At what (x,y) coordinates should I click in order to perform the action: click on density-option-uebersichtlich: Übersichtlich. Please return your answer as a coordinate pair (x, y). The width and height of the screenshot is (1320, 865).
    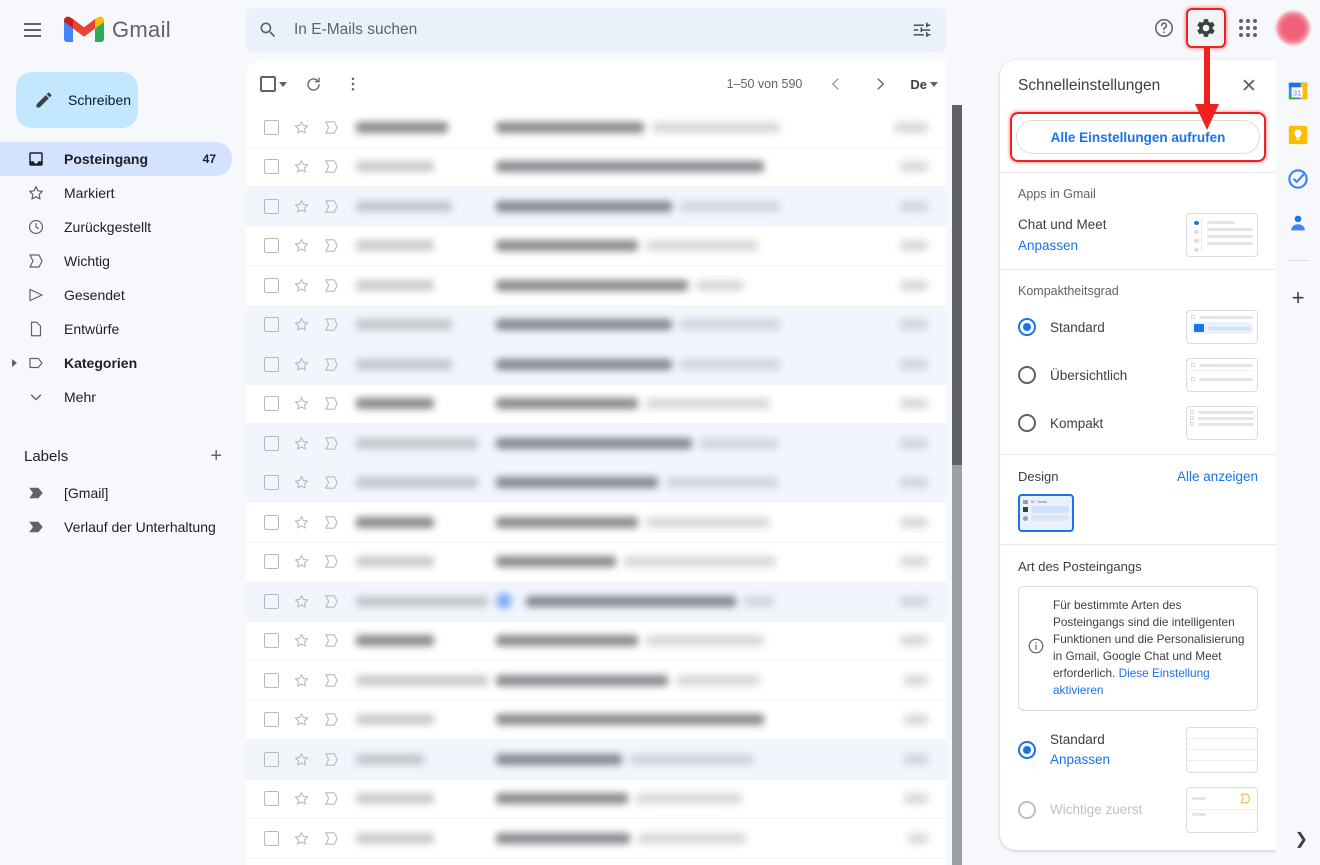
    Looking at the image, I should click on (1138, 375).